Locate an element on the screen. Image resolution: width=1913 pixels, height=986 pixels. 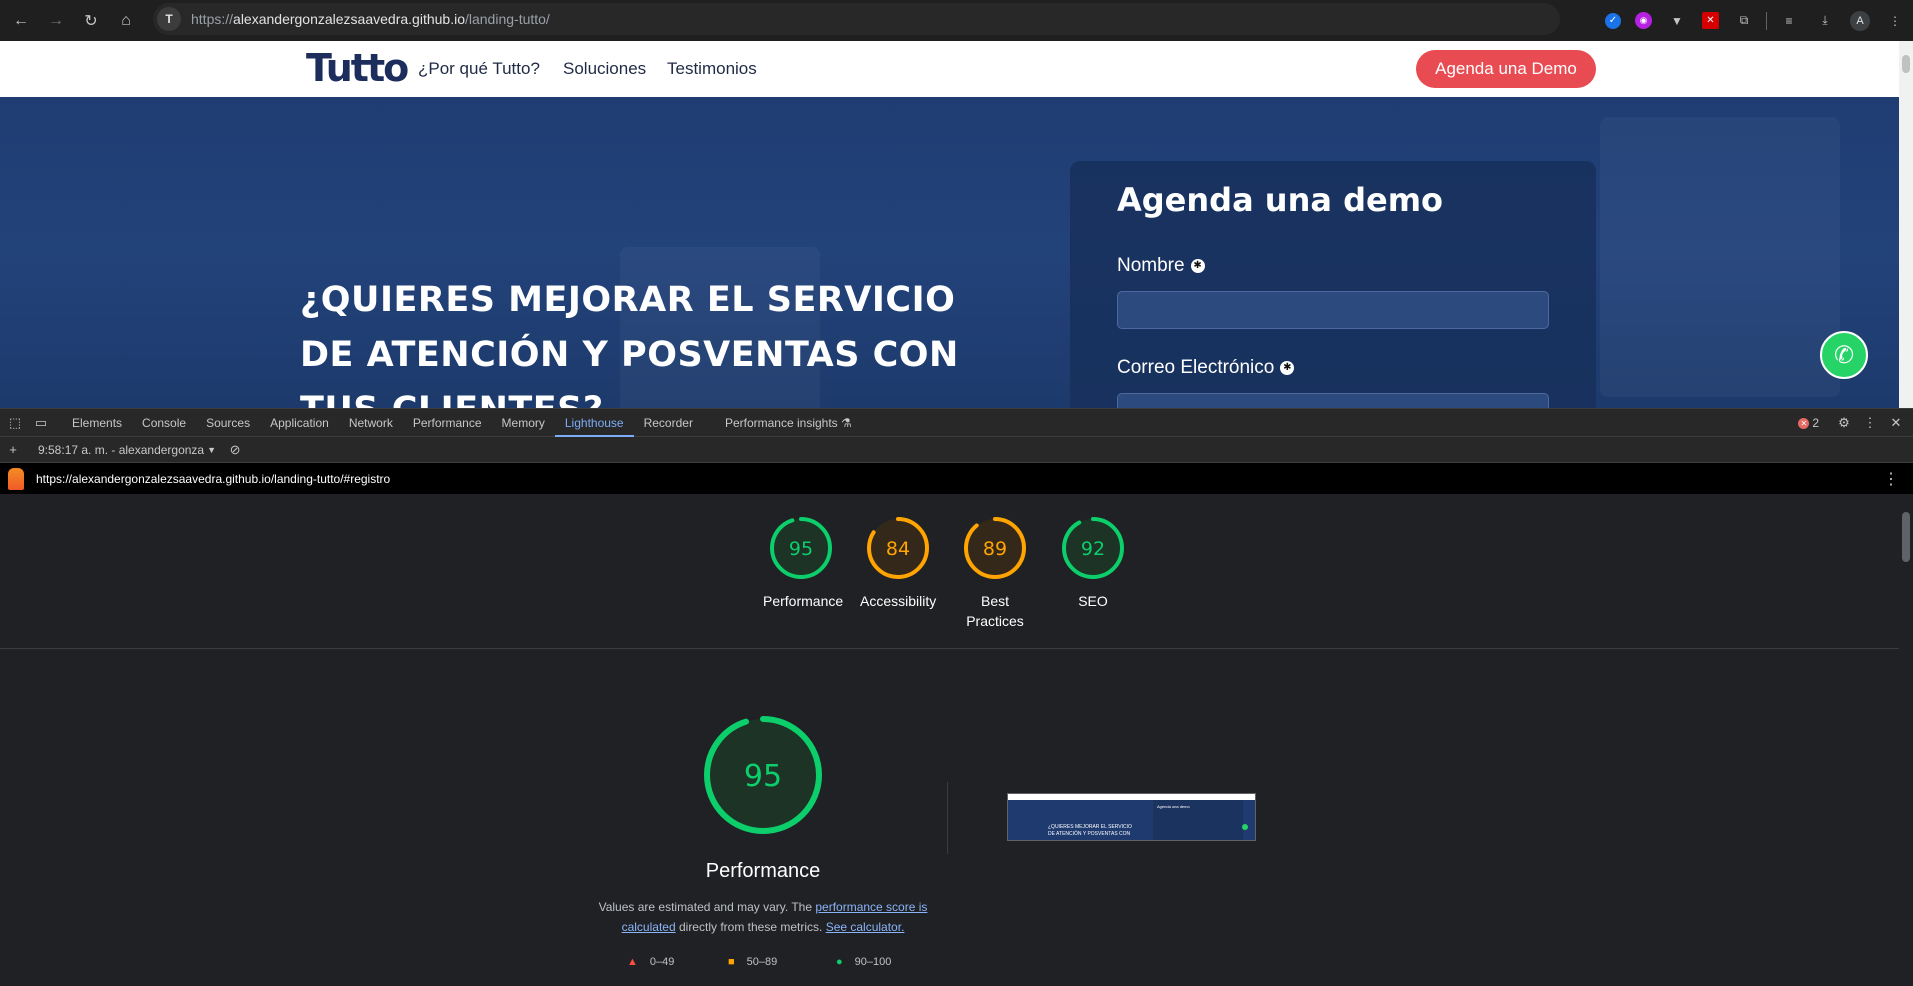
back-icon: ← is located at coordinates (21, 21).